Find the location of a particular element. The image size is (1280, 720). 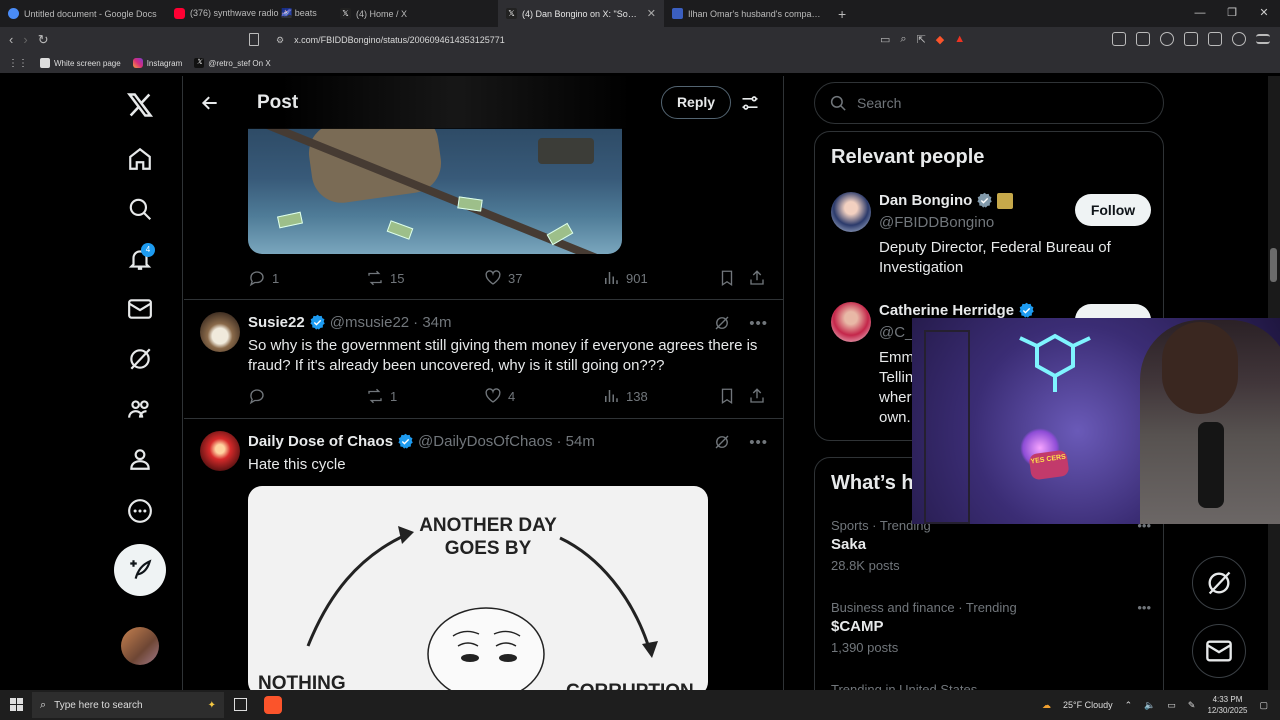

weather-text: 25°F Cloudy is located at coordinates (1088, 705).